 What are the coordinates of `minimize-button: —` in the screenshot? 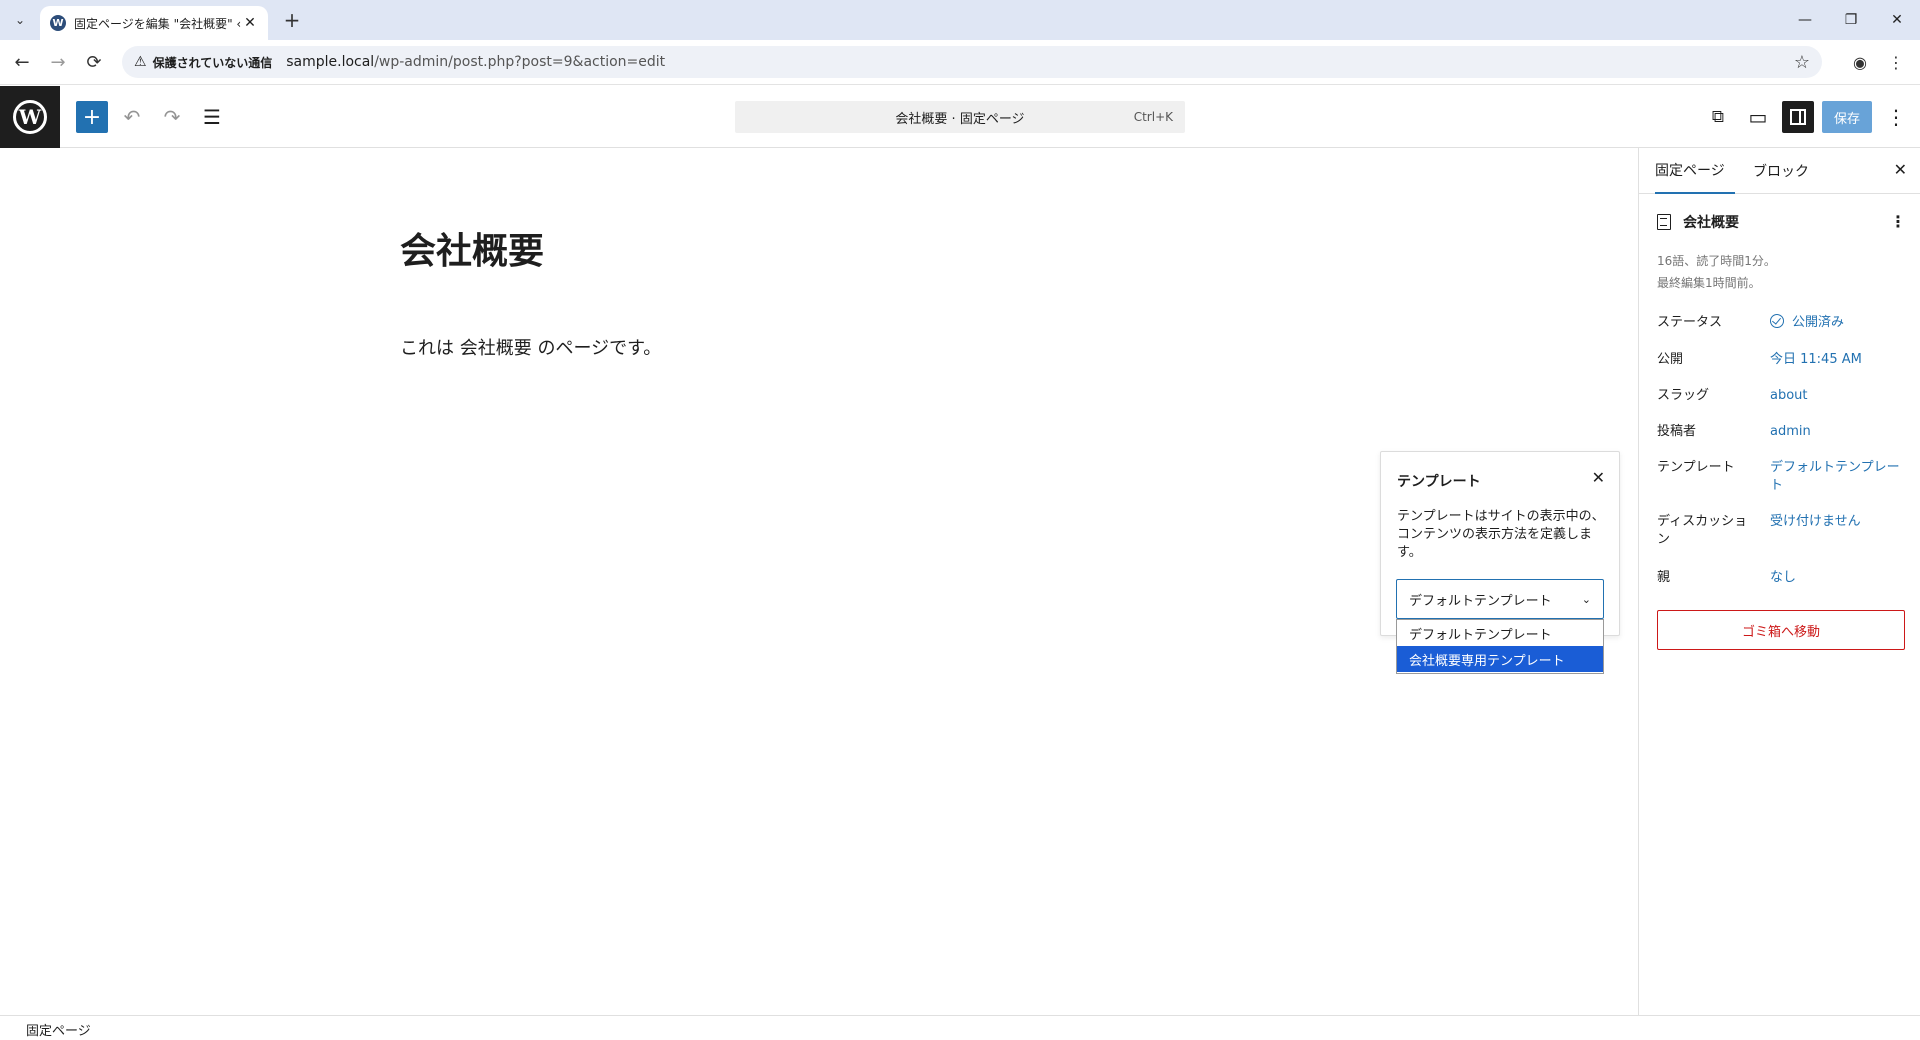 It's located at (1805, 20).